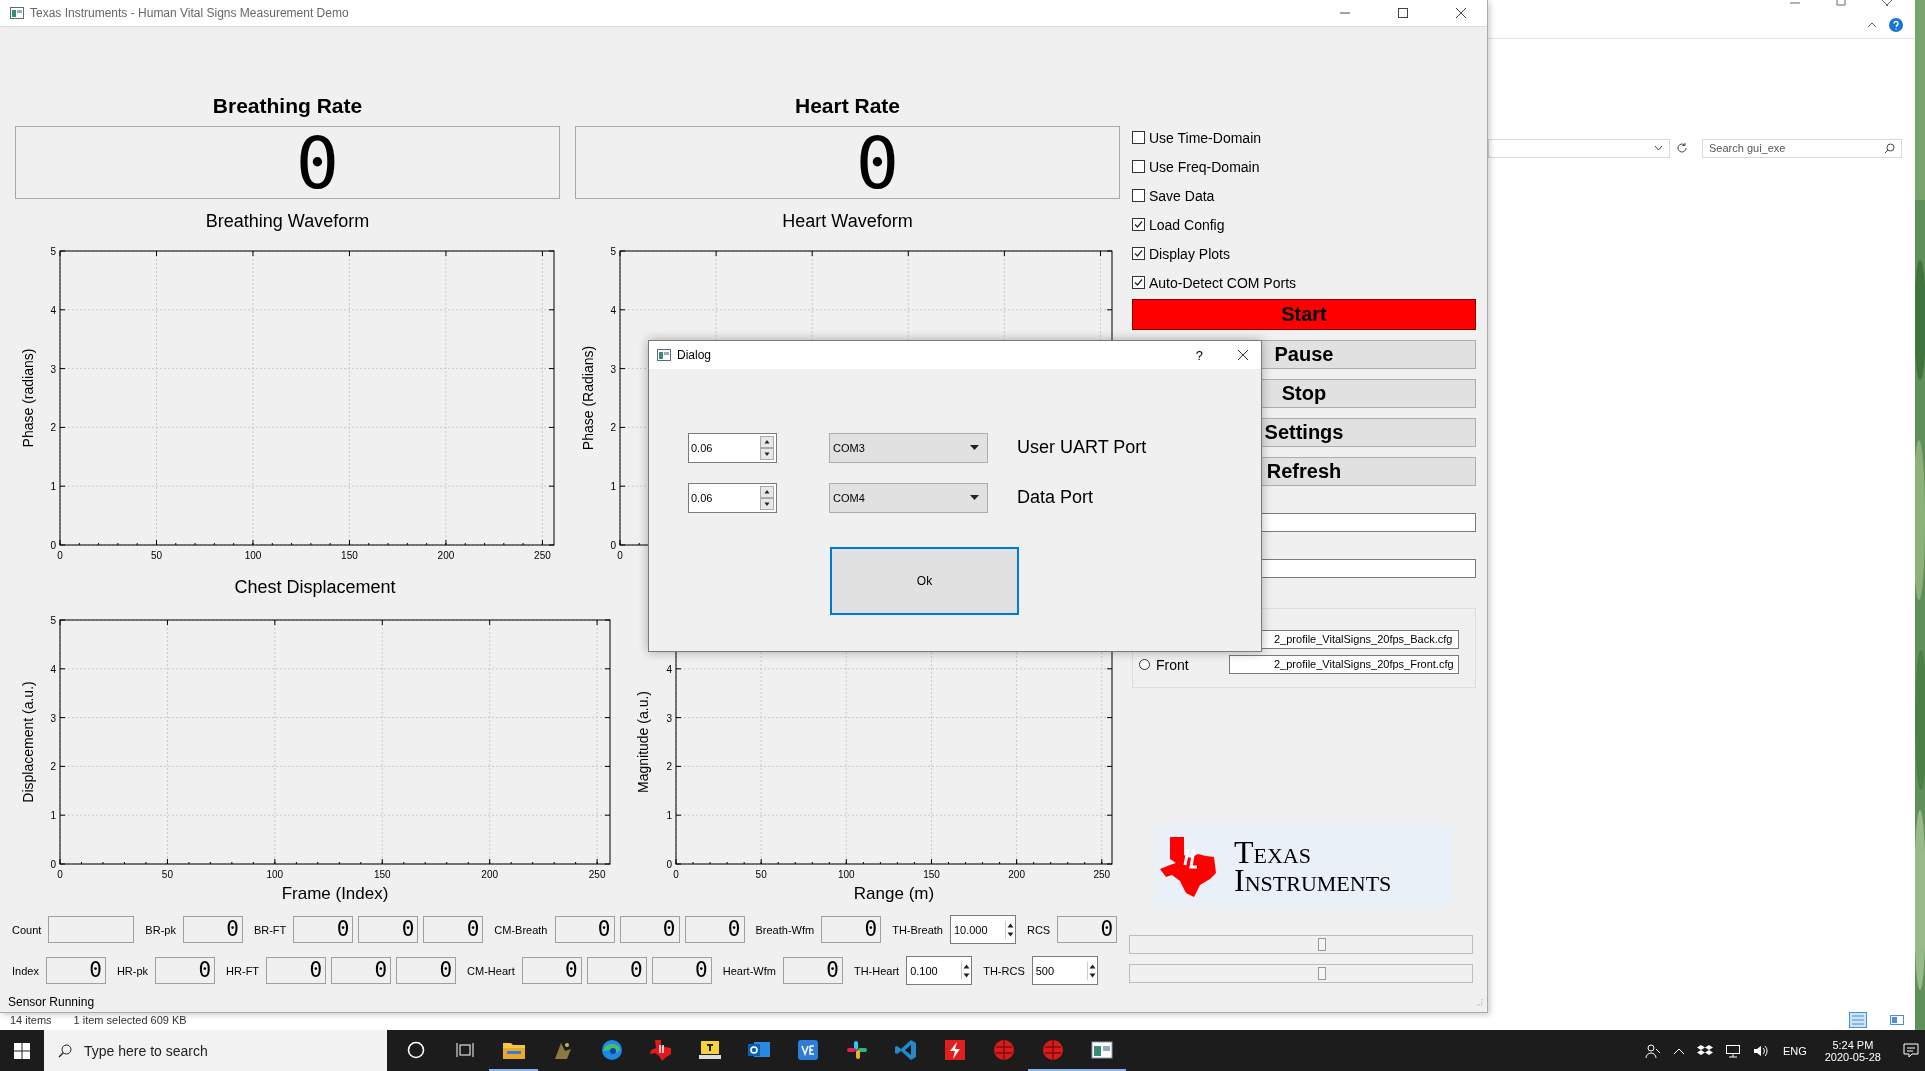 This screenshot has height=1071, width=1925. Describe the element at coordinates (1579, 148) in the screenshot. I see `address-field` at that location.